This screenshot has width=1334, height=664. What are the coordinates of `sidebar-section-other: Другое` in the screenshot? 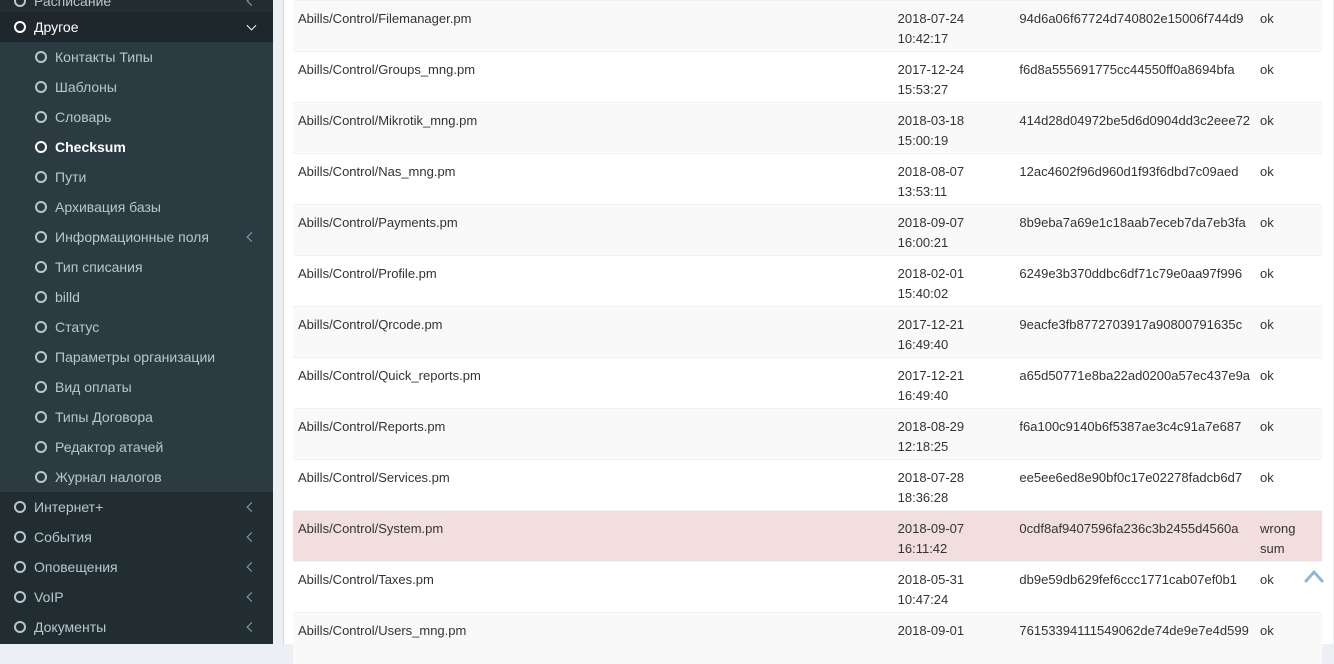 It's located at (136, 27).